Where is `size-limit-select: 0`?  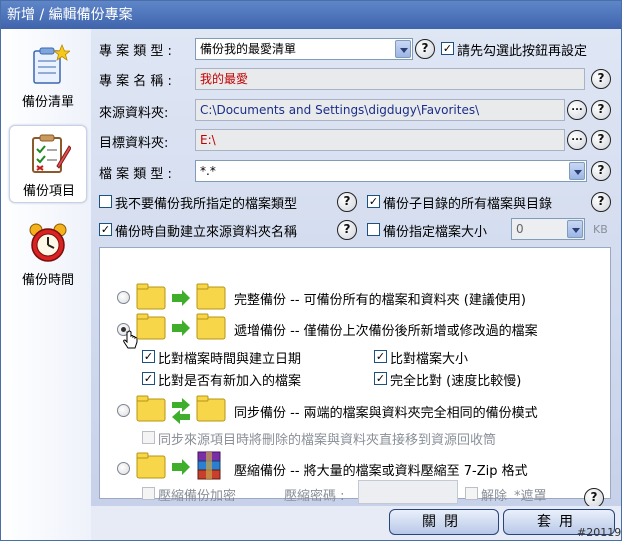 size-limit-select: 0 is located at coordinates (548, 229).